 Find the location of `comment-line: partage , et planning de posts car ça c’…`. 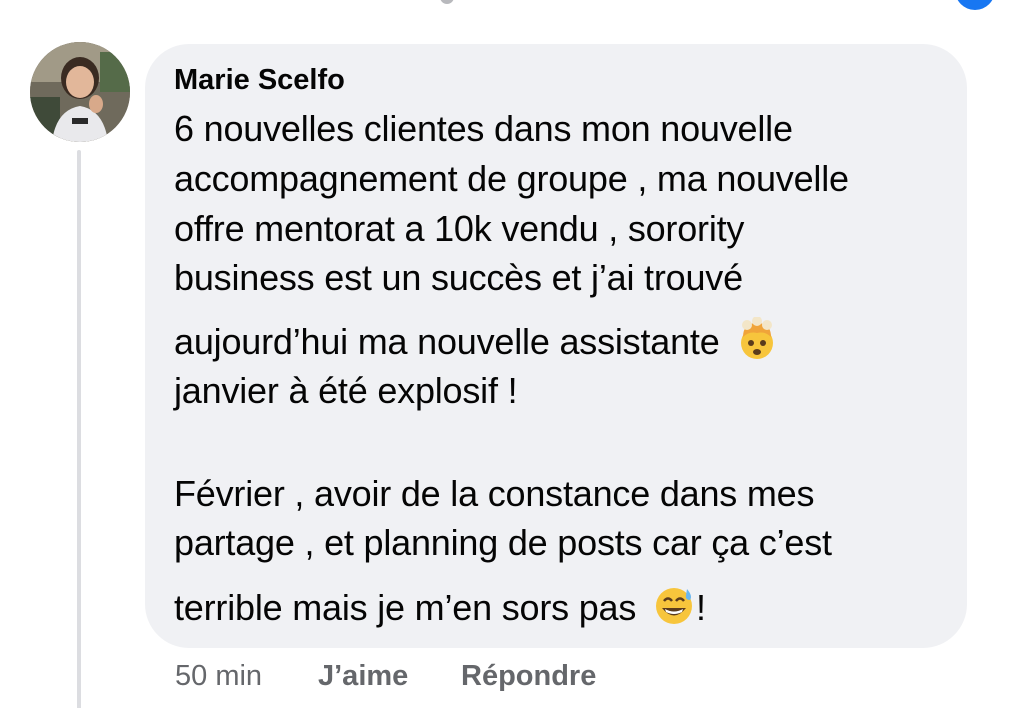

comment-line: partage , et planning de posts car ça c’… is located at coordinates (503, 542).